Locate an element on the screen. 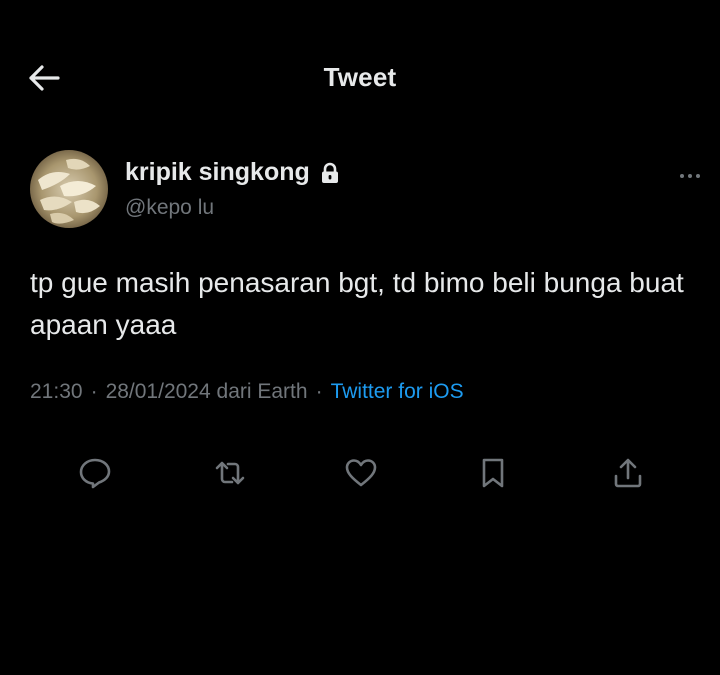 The width and height of the screenshot is (720, 675). avatar-image is located at coordinates (69, 189).